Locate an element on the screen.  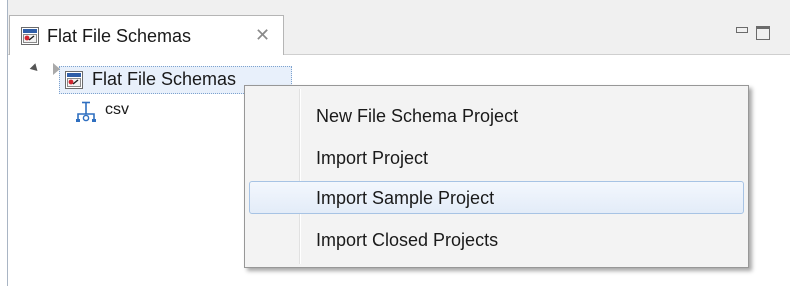
tab-flat-file-schemas: Flat File Schemas ✕ is located at coordinates (146, 35).